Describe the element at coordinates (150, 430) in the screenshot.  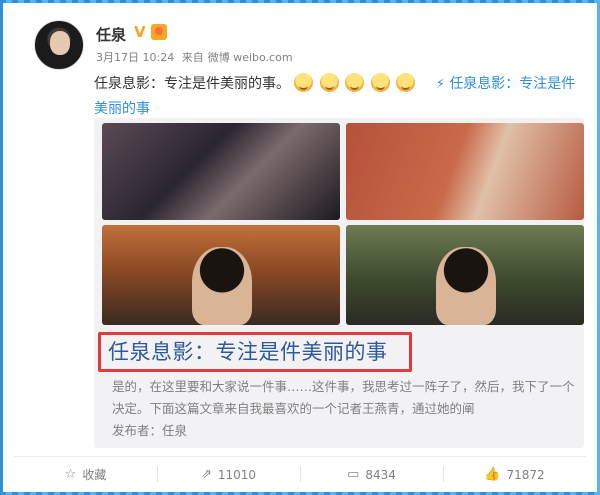
I see `article-publisher: 发布者：任泉` at that location.